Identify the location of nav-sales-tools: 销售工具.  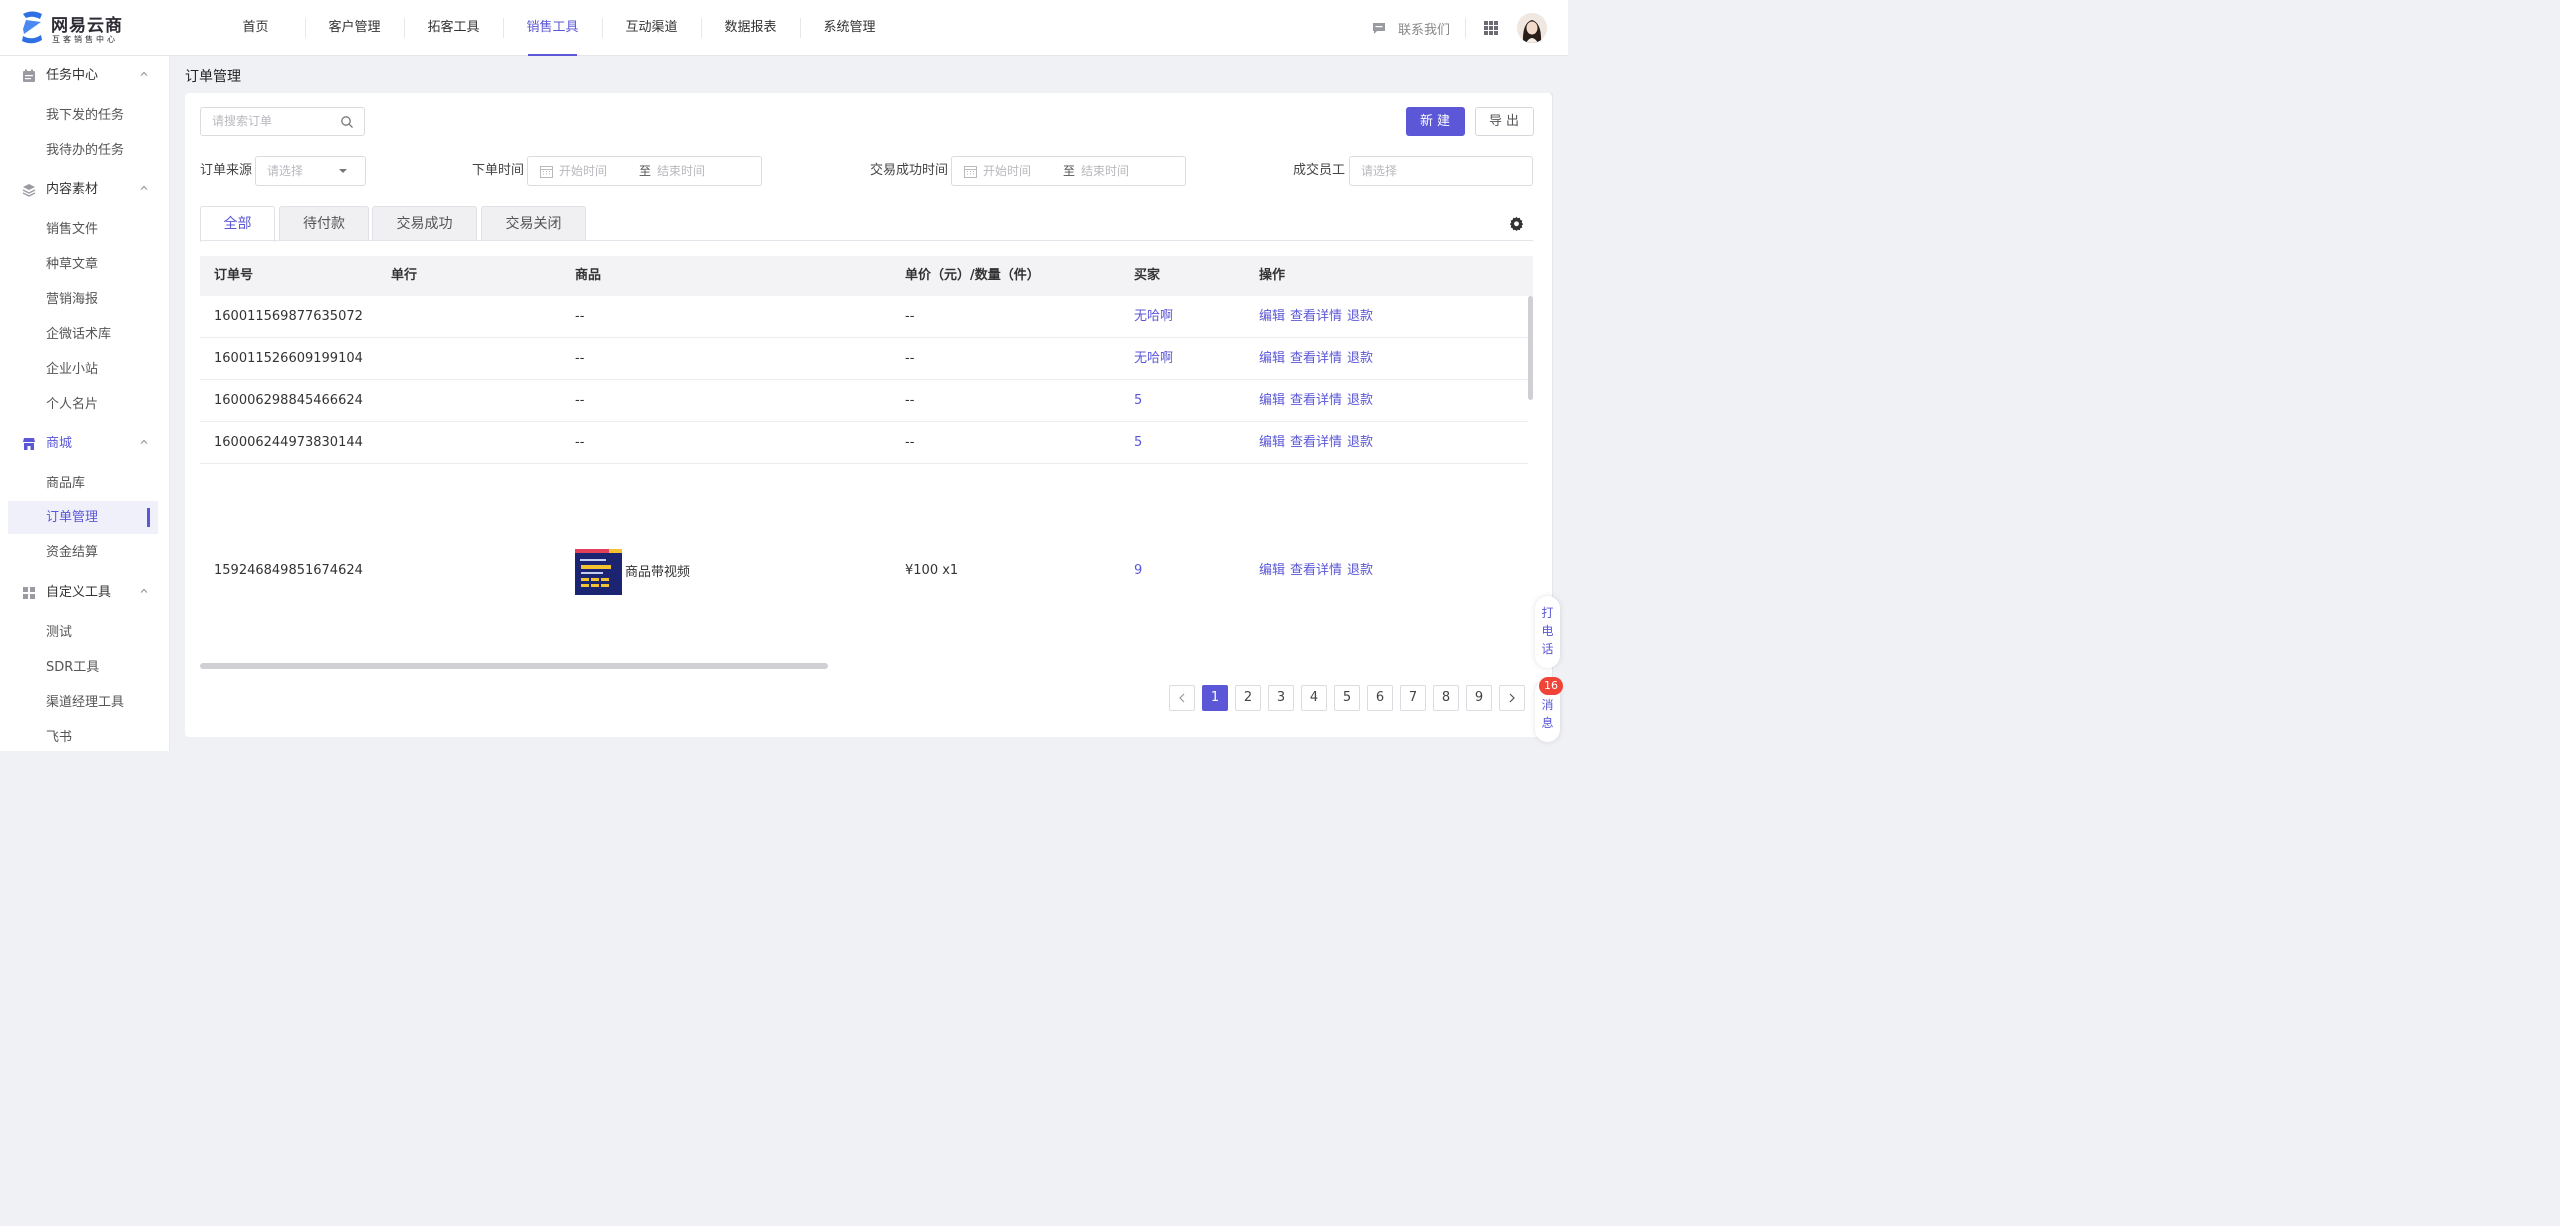
(552, 28).